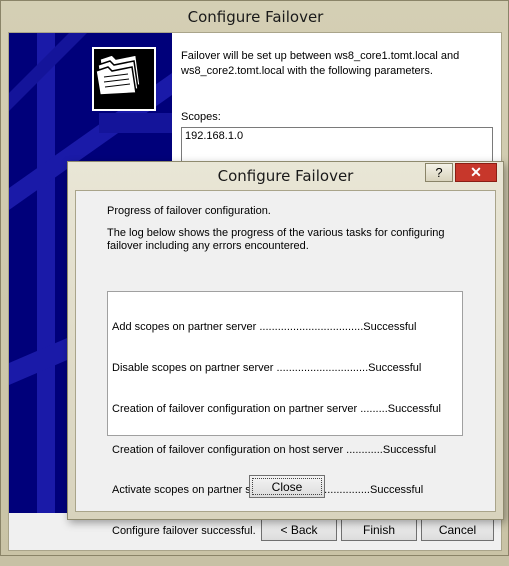  I want to click on wizard-titlebar: Configure Failover, so click(255, 16).